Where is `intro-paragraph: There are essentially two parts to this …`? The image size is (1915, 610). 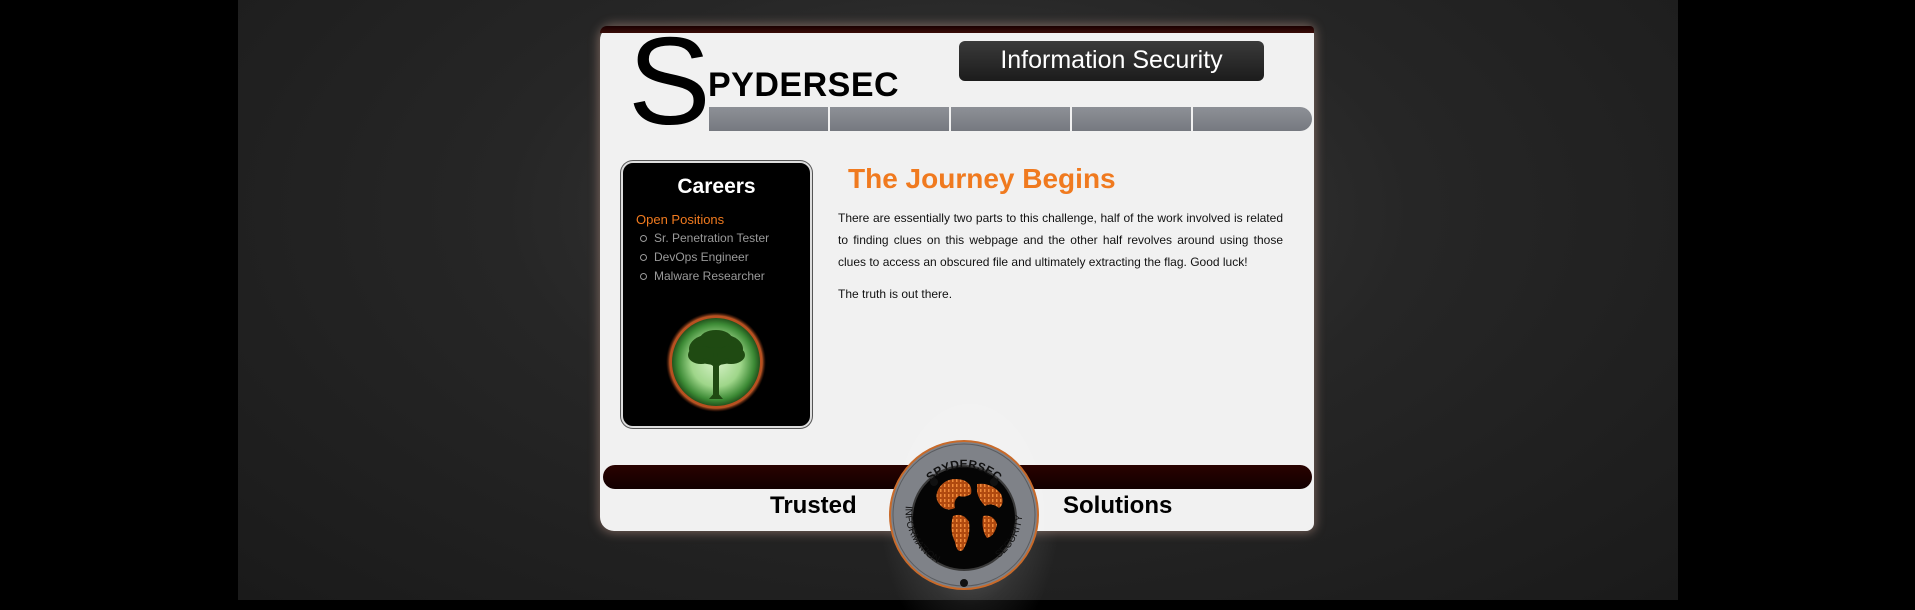
intro-paragraph: There are essentially two parts to this … is located at coordinates (1060, 240).